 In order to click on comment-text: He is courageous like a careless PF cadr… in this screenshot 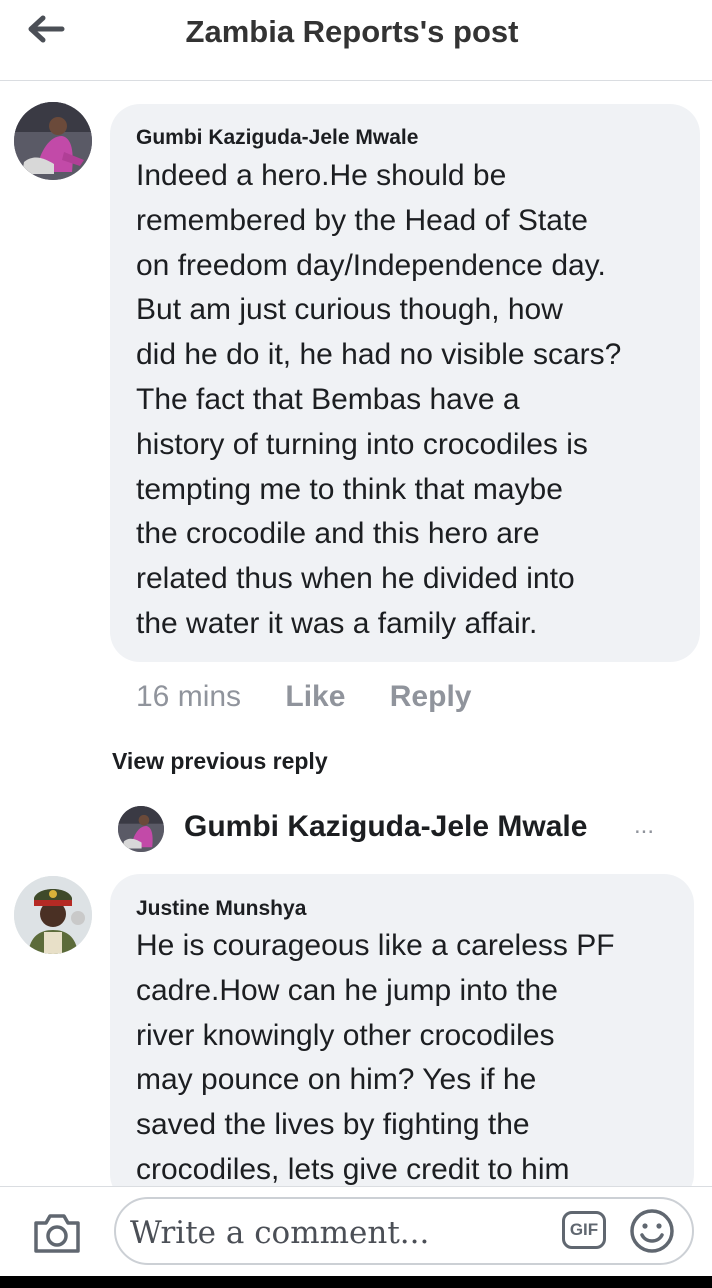, I will do `click(375, 1057)`.